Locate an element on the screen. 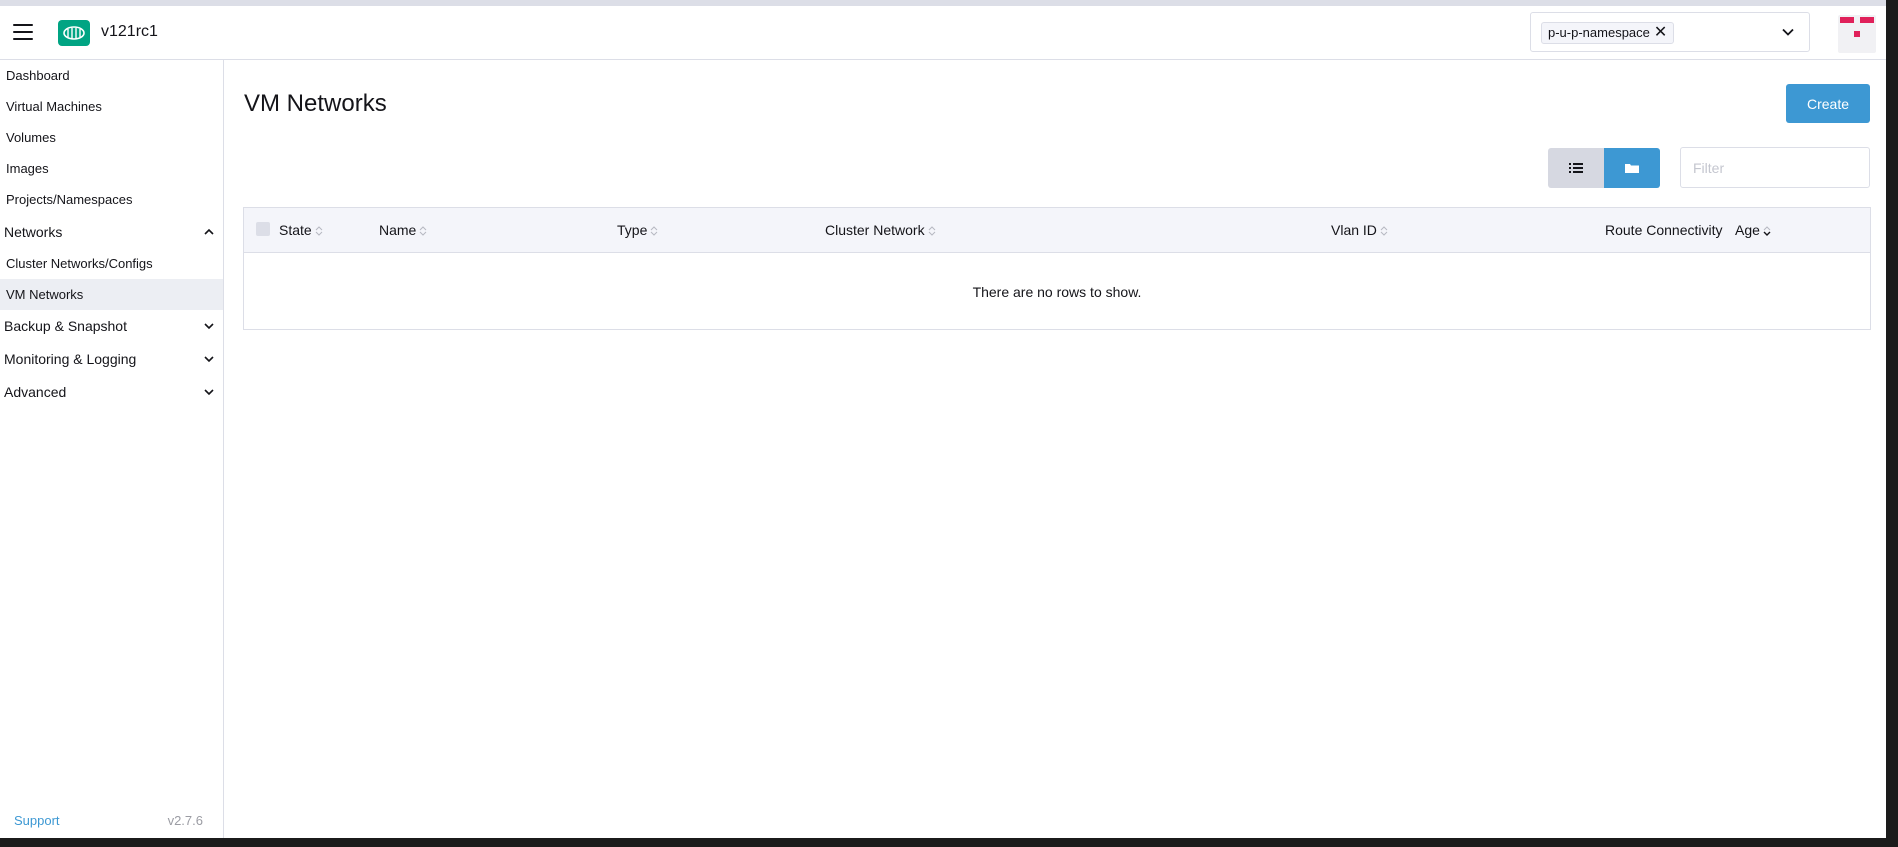 This screenshot has width=1898, height=847. filter-input is located at coordinates (1775, 167).